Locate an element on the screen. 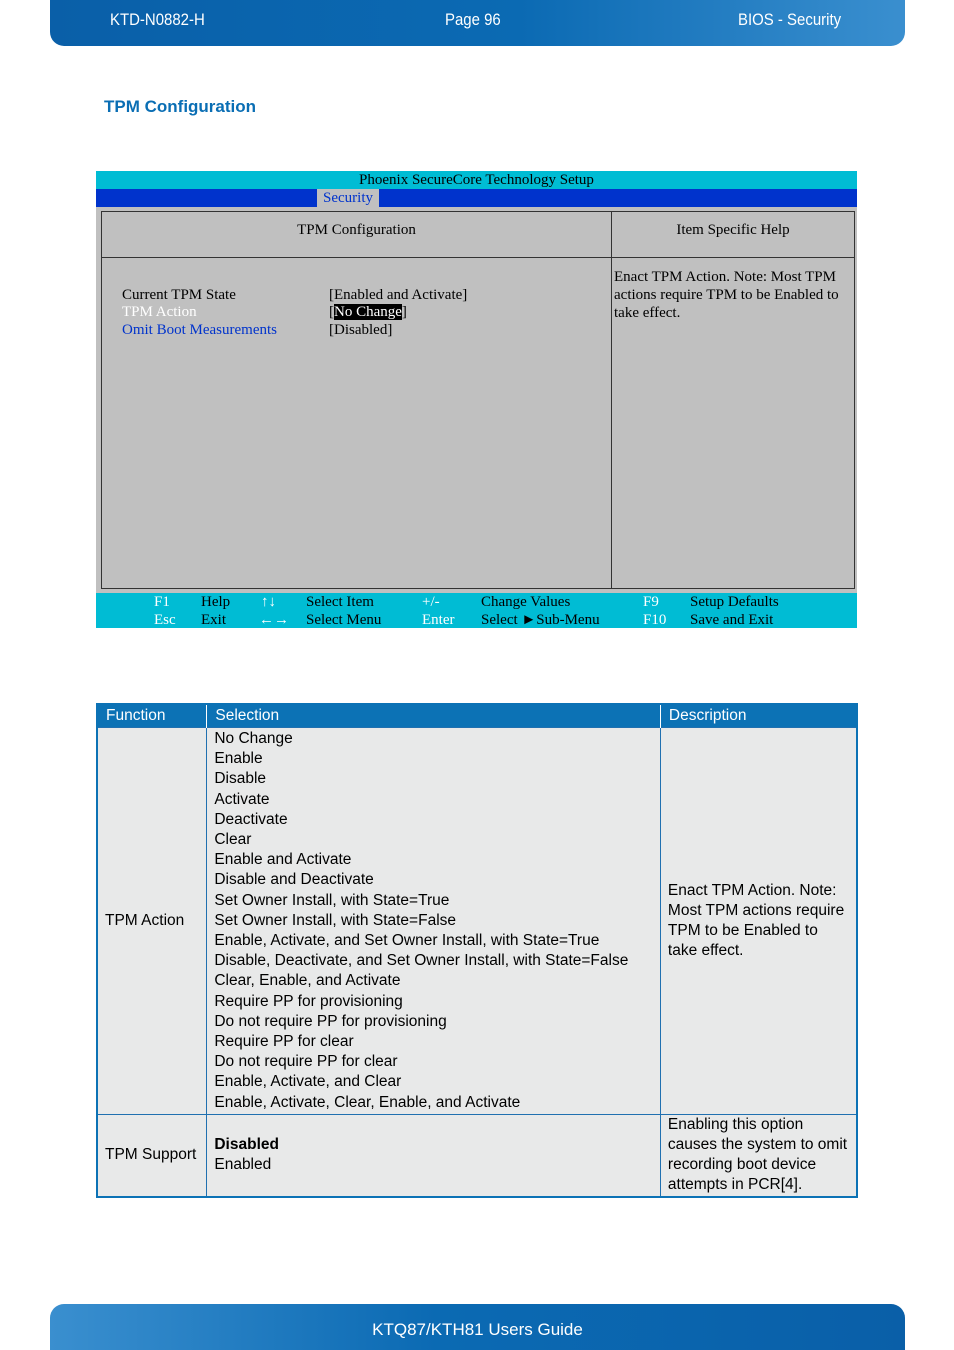  doc-id: KTD-N0882-H is located at coordinates (157, 19).